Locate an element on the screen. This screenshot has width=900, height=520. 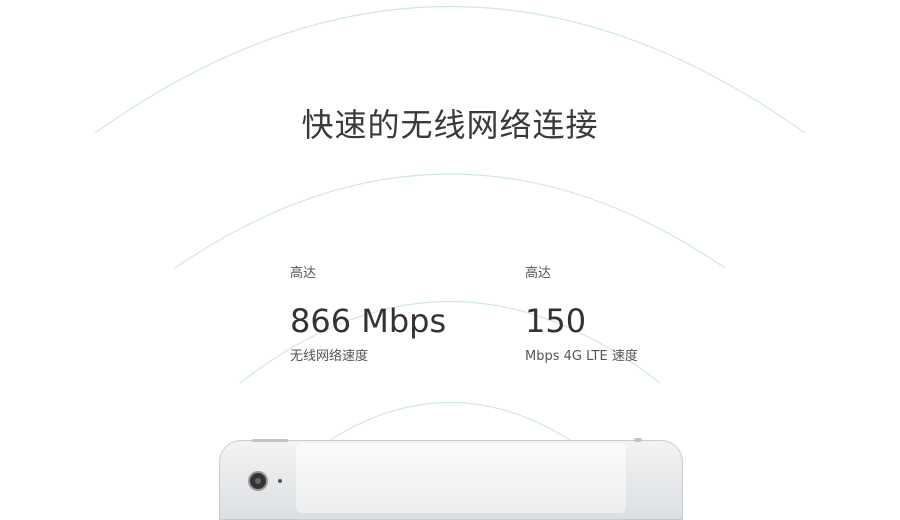
wifi-speed-prefix: 高达 is located at coordinates (303, 273).